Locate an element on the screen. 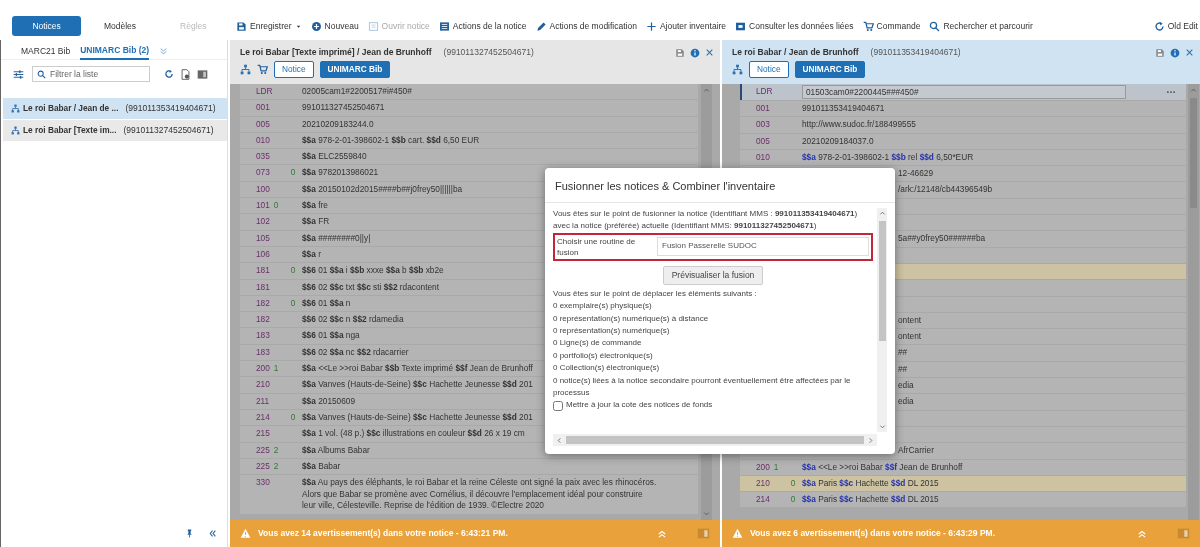 The height and width of the screenshot is (547, 1200). checkbox-label: Mettre à jour la cote des notices de fonds is located at coordinates (639, 405).